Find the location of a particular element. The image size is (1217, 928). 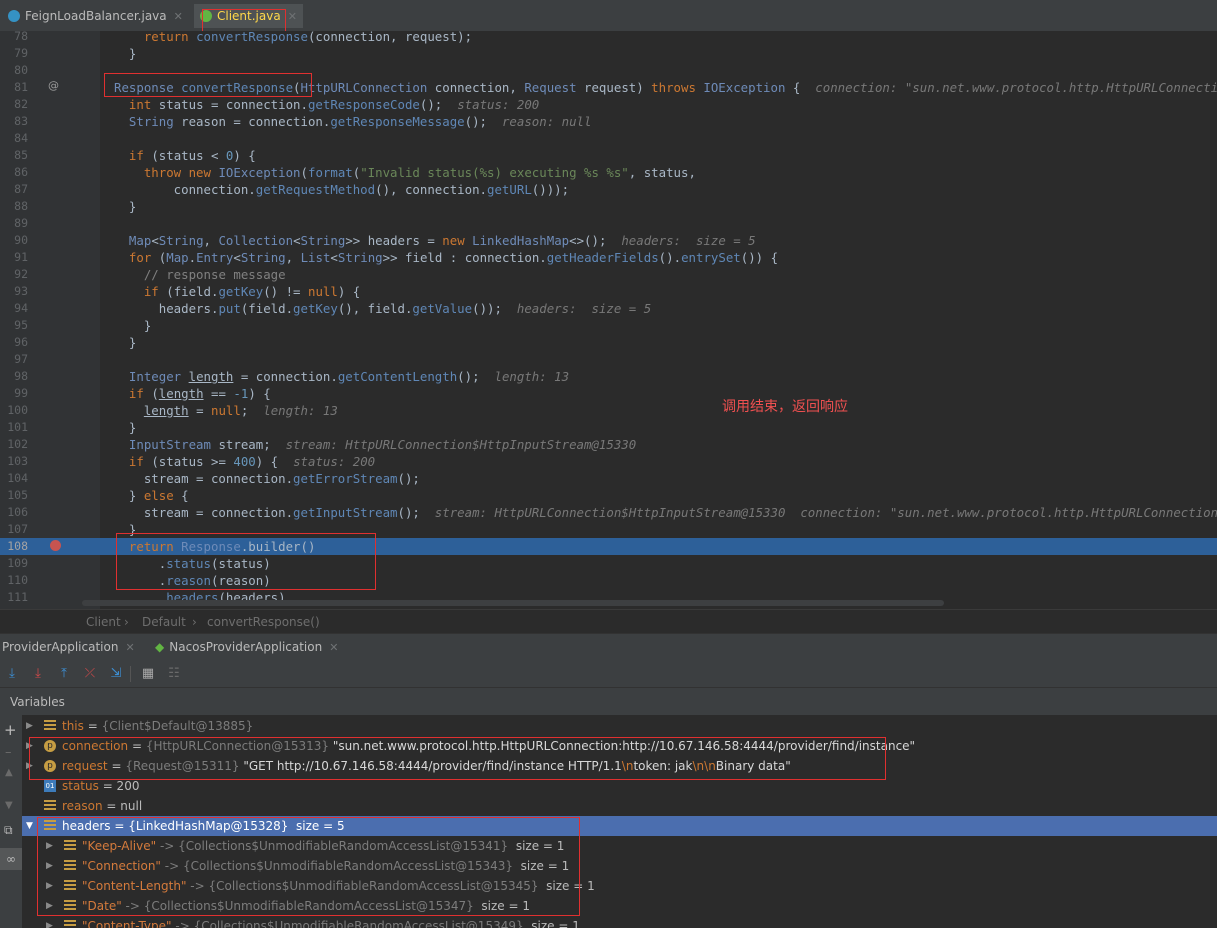

drop-frame-icon: ⤫ is located at coordinates (90, 674).